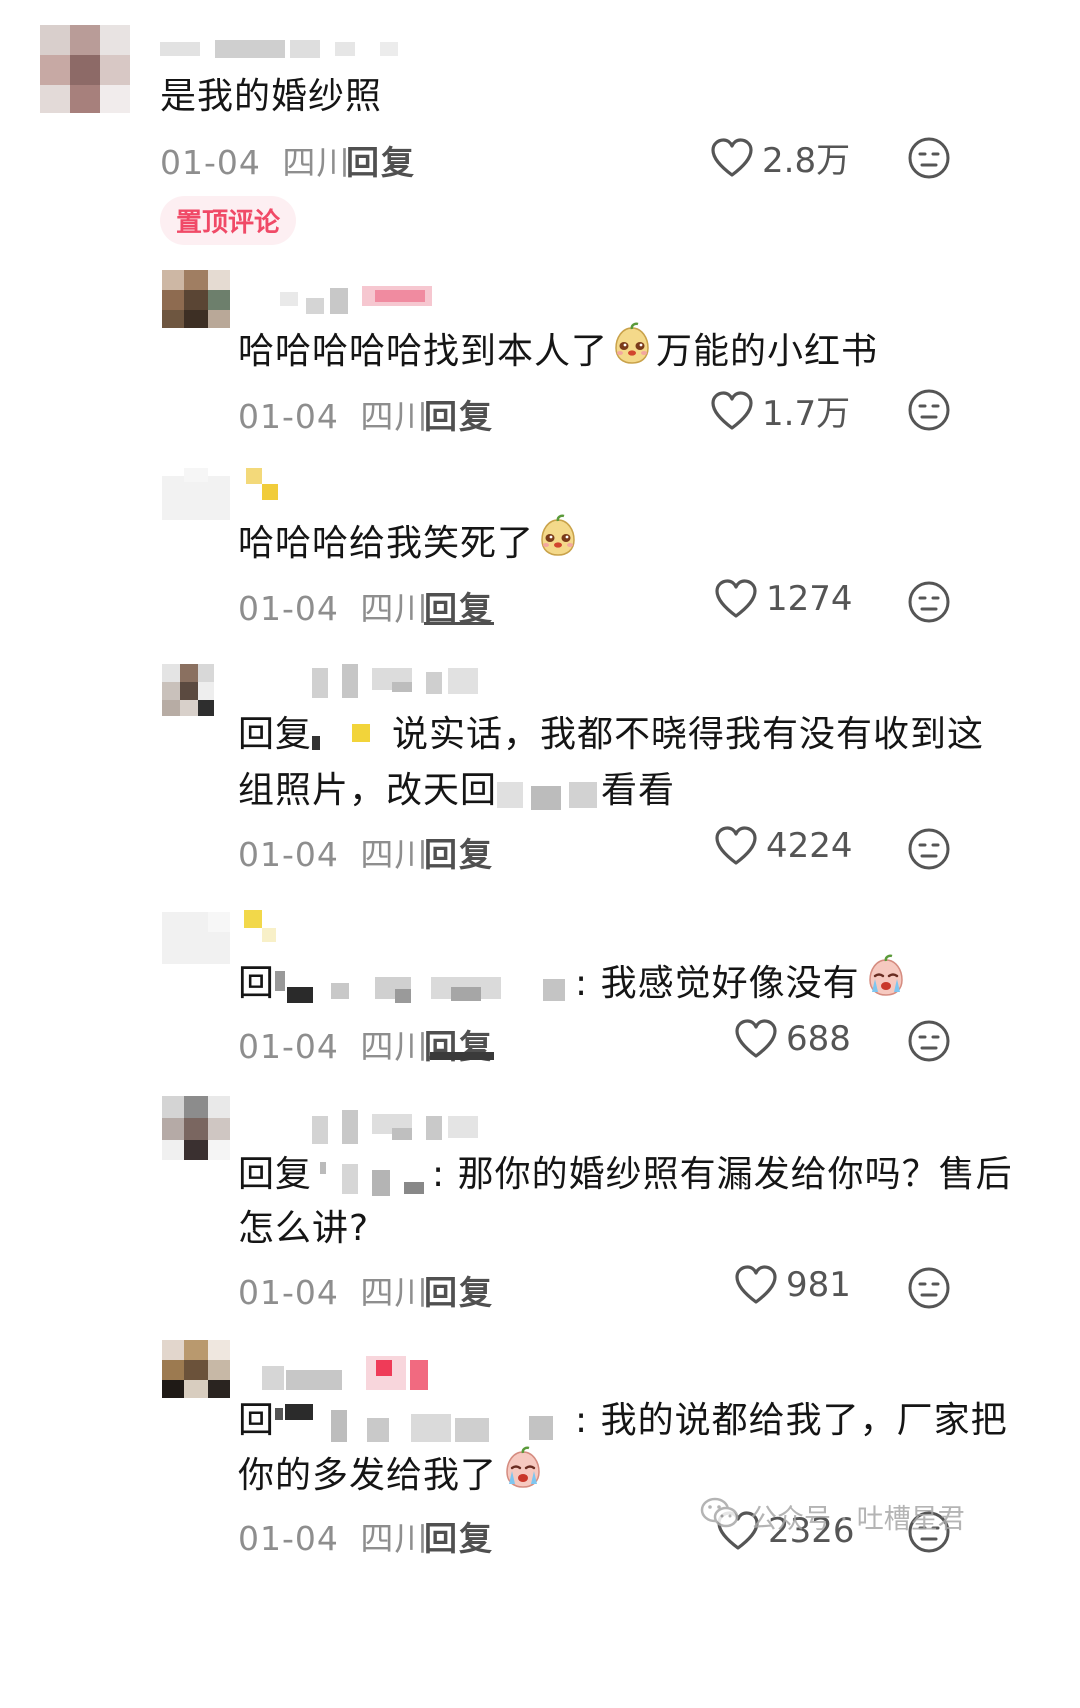 Image resolution: width=1080 pixels, height=1708 pixels. What do you see at coordinates (818, 1285) in the screenshot?
I see `like-count: 981` at bounding box center [818, 1285].